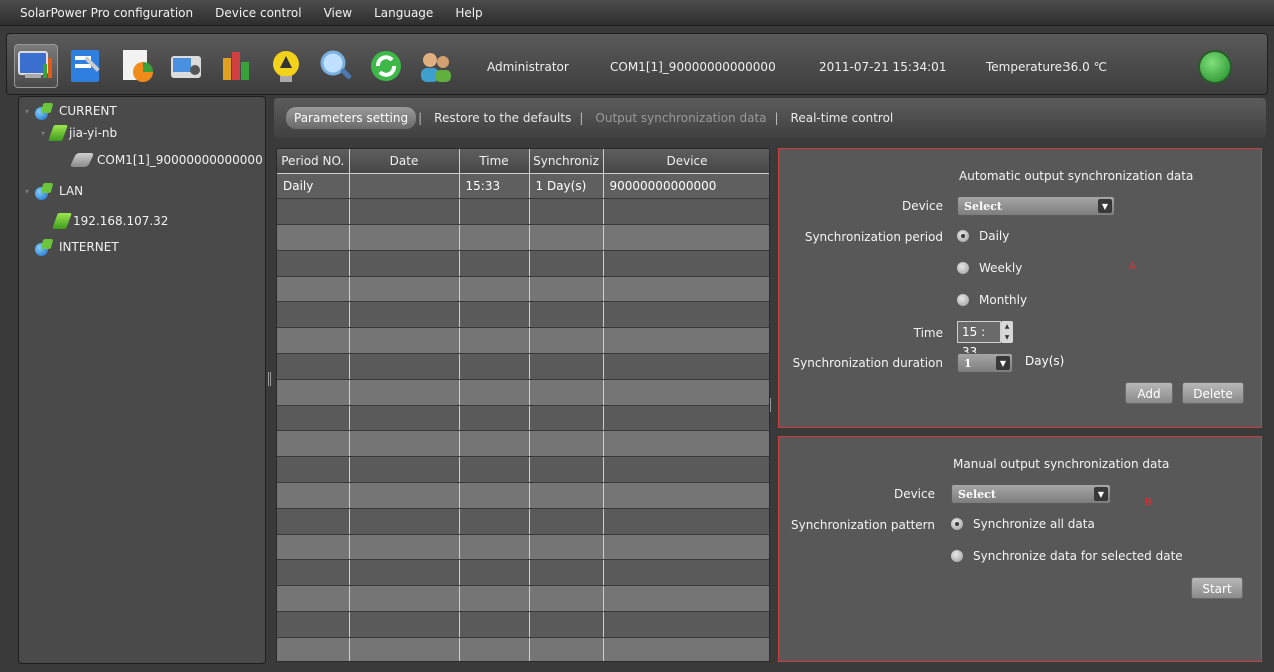  Describe the element at coordinates (502, 118) in the screenshot. I see `tab-restore-defaults: Restore to the defaults` at that location.